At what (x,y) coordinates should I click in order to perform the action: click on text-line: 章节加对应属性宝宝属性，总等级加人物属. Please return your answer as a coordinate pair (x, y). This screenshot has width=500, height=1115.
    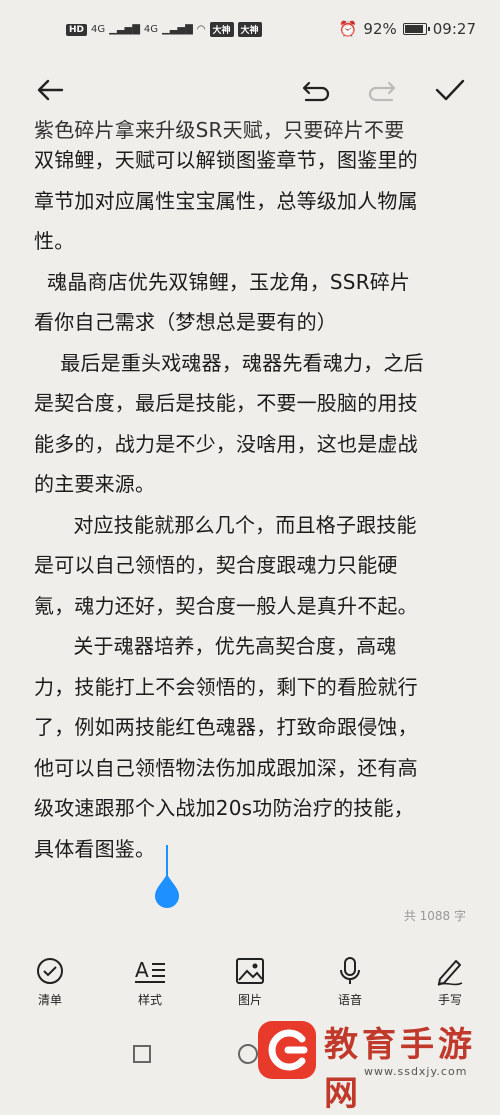
    Looking at the image, I should click on (226, 200).